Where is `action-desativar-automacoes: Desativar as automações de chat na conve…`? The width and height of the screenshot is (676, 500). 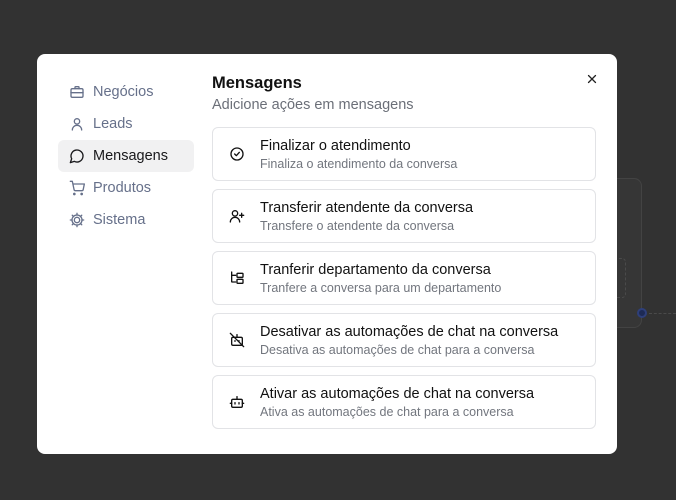 action-desativar-automacoes: Desativar as automações de chat na conve… is located at coordinates (404, 340).